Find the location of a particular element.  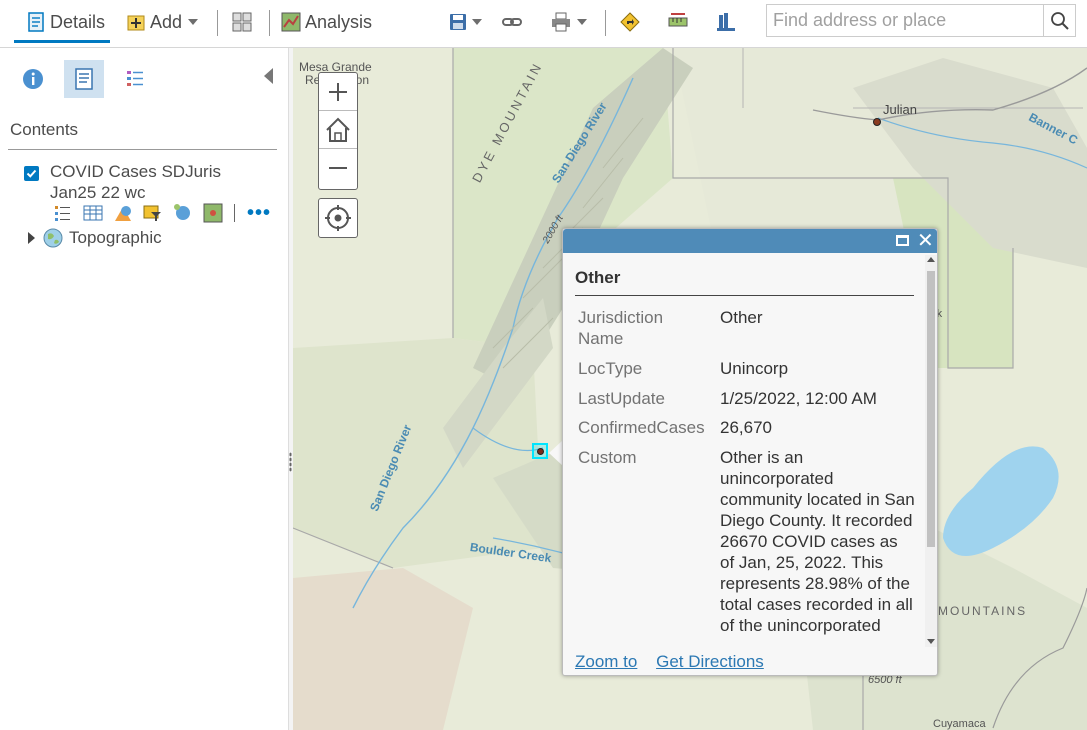

analysis-button: Analysis is located at coordinates (326, 22).